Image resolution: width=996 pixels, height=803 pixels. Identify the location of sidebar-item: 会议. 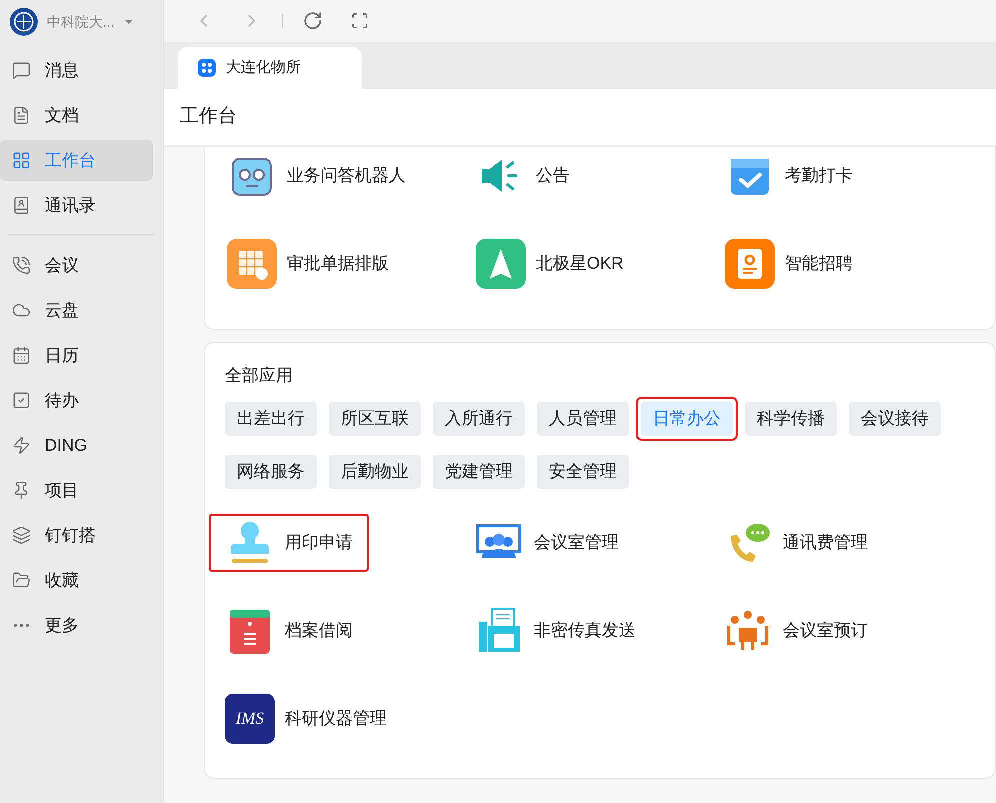
(76, 265).